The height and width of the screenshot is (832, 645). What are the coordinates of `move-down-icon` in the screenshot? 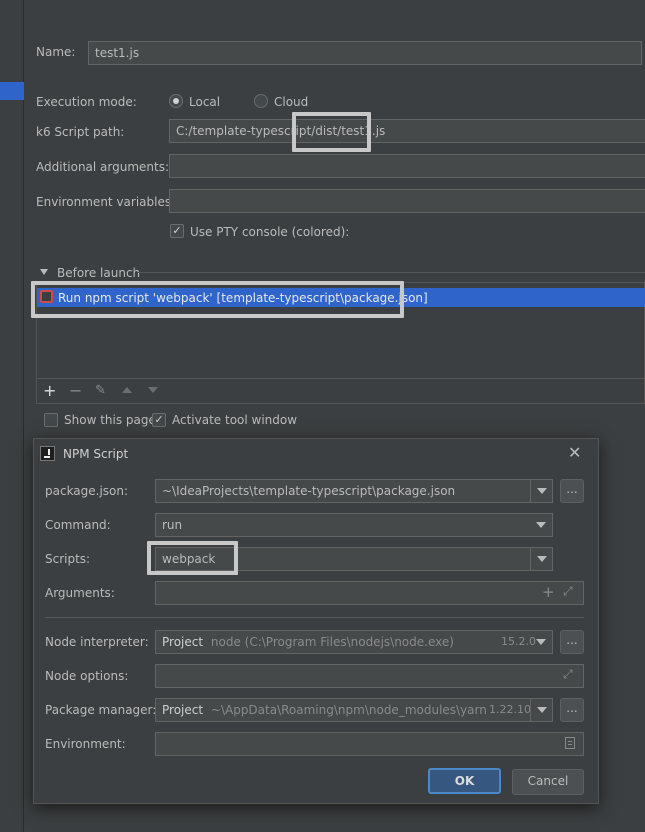 It's located at (153, 390).